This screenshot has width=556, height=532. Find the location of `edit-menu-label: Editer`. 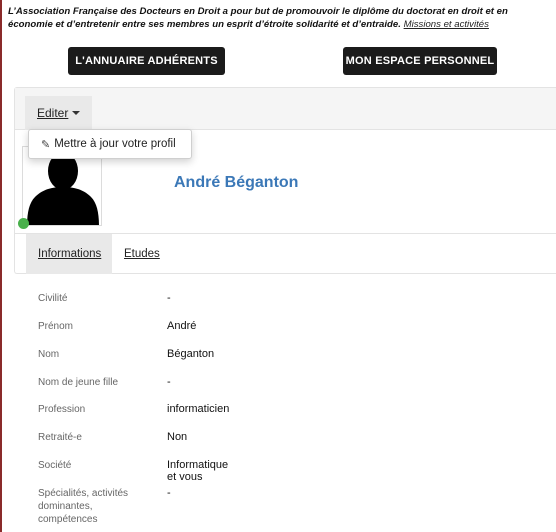

edit-menu-label: Editer is located at coordinates (53, 113).